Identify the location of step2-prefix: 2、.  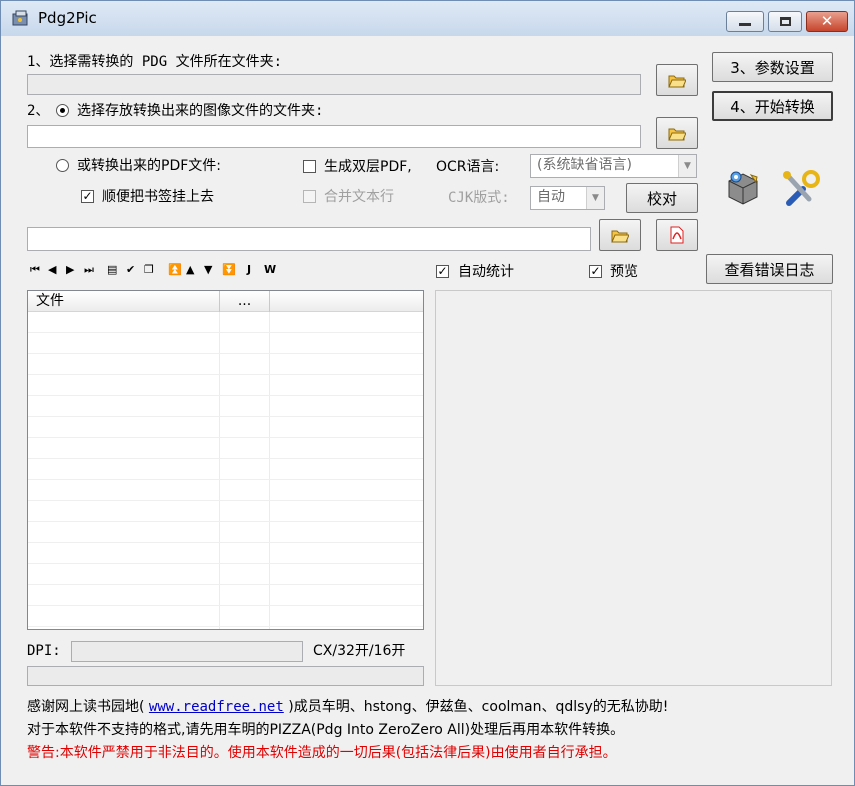
(38, 111).